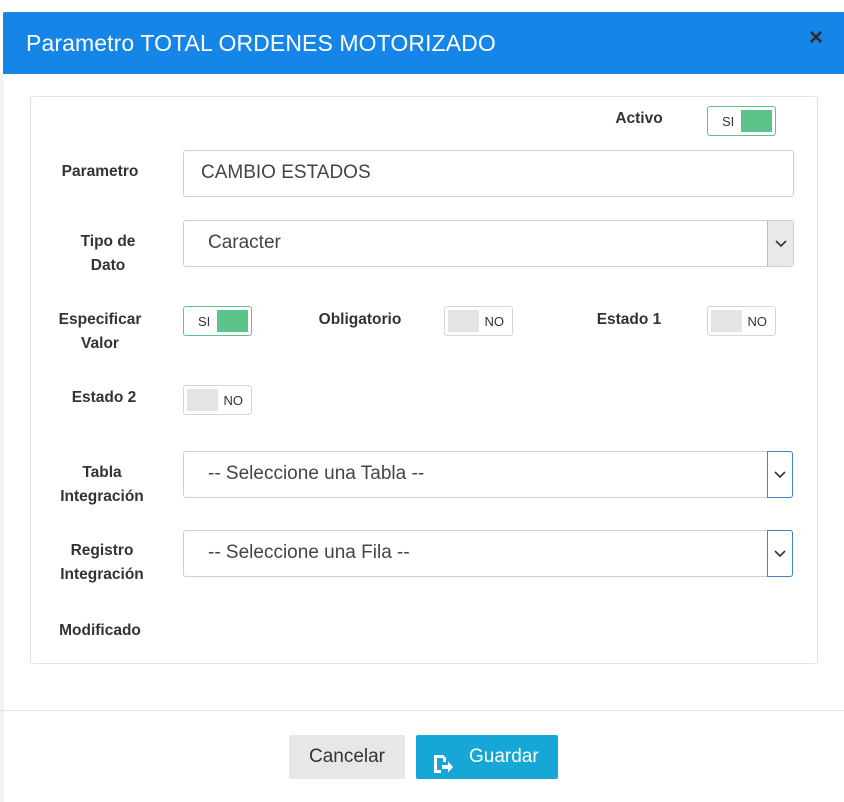 The image size is (844, 802). I want to click on tipo-dato-select: Caracter, so click(488, 243).